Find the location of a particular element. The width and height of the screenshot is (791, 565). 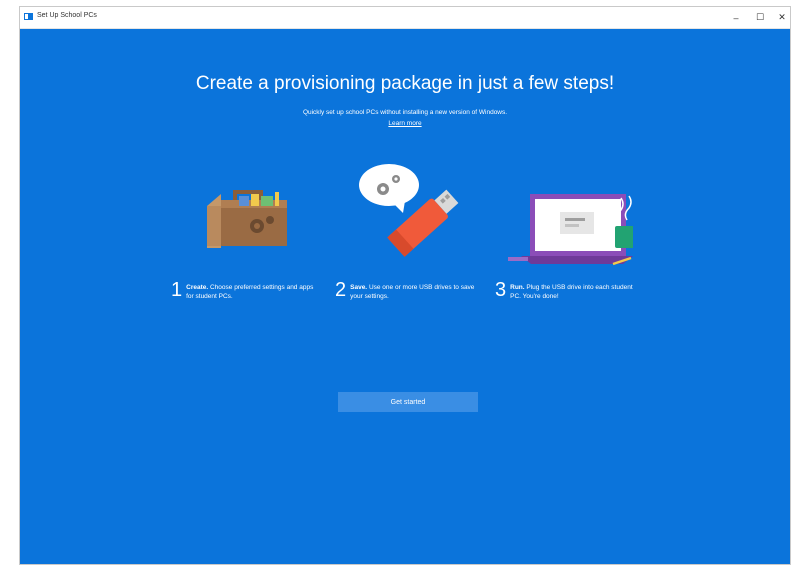

close-button: ✕ is located at coordinates (780, 17).